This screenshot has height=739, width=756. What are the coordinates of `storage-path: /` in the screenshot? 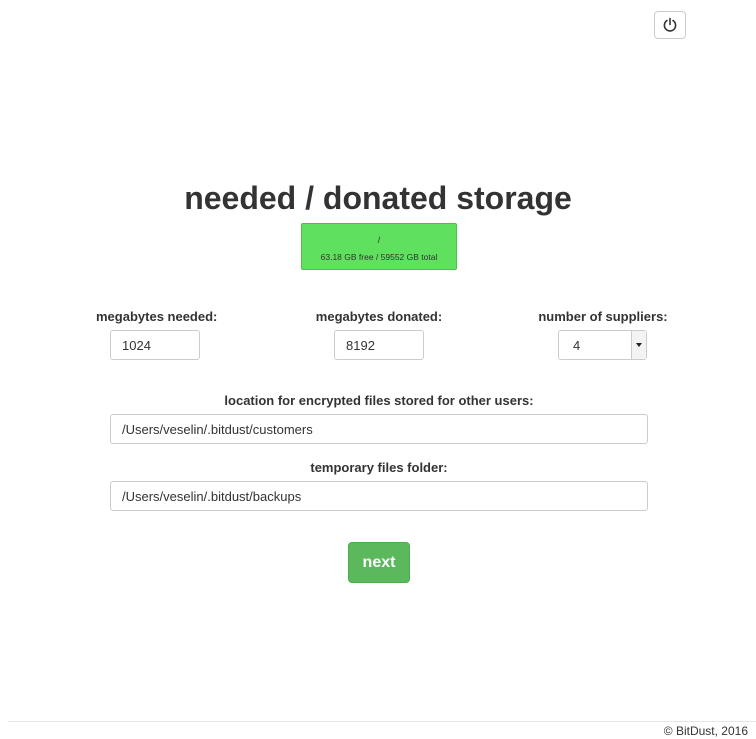 It's located at (379, 240).